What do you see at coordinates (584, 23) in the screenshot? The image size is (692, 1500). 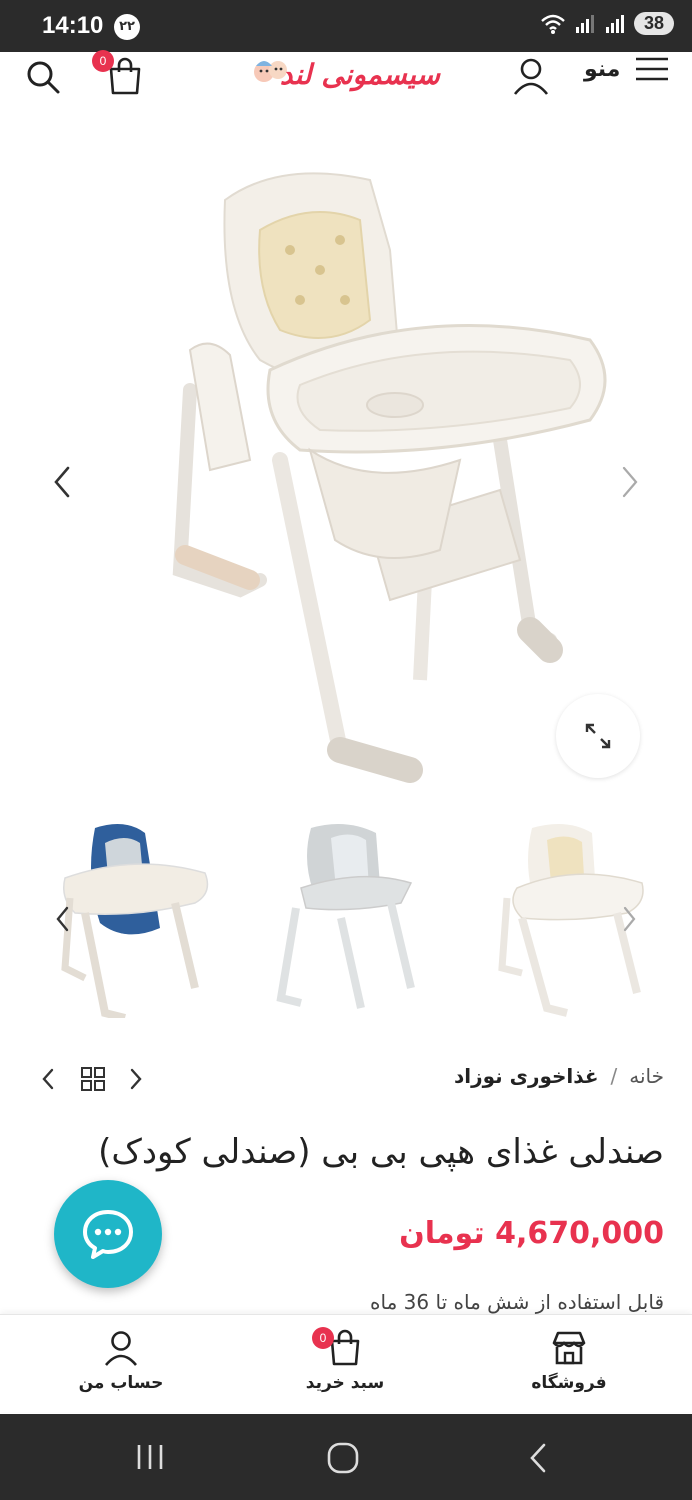 I see `signal-icon` at bounding box center [584, 23].